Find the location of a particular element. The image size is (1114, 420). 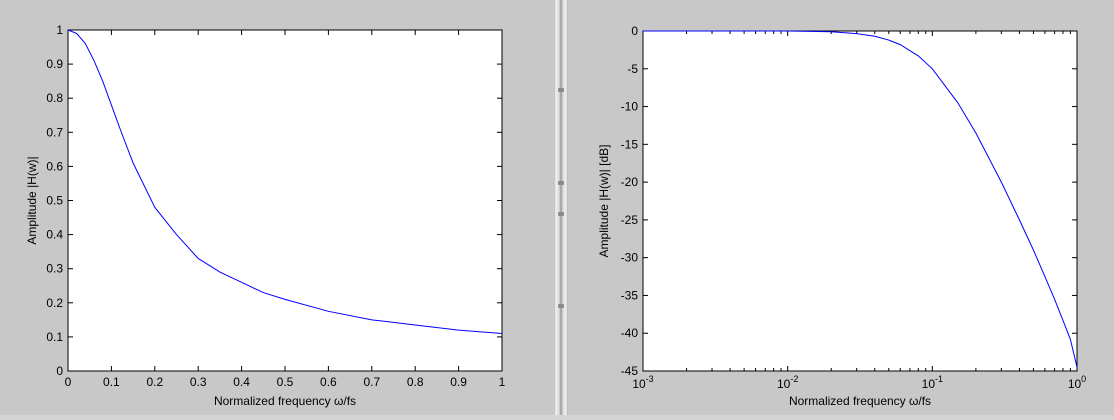

y-tick-label: 0.7 is located at coordinates (54, 132).